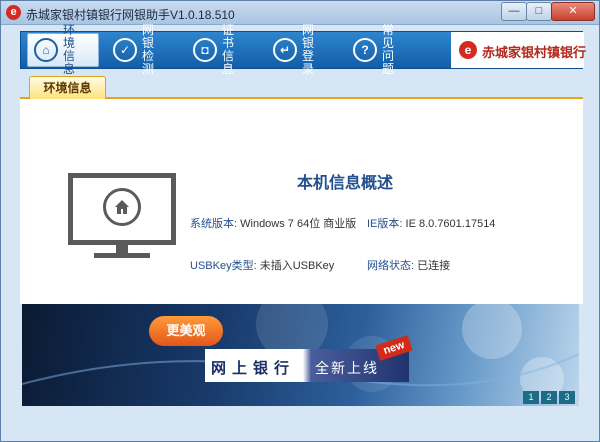 The image size is (600, 442). I want to click on network-label: 网络状态:, so click(391, 266).